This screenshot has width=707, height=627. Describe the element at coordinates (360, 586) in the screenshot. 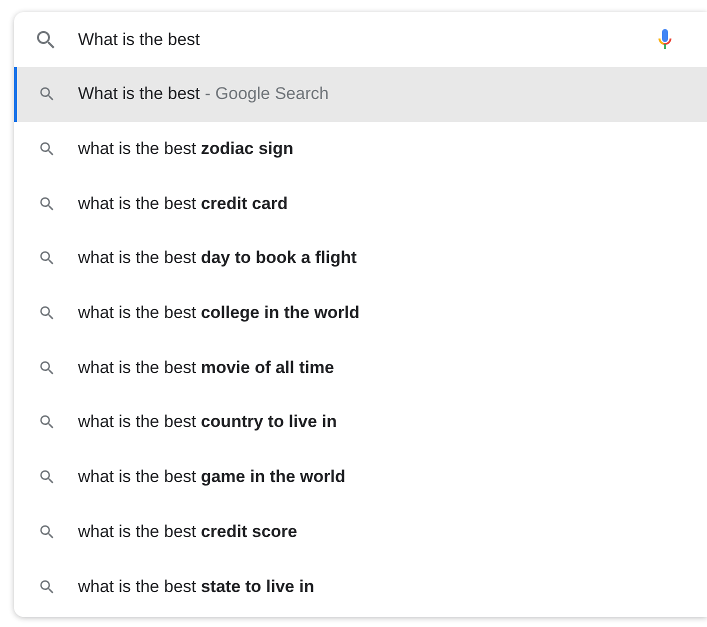

I see `suggestion-item: what is the best state to live in` at that location.